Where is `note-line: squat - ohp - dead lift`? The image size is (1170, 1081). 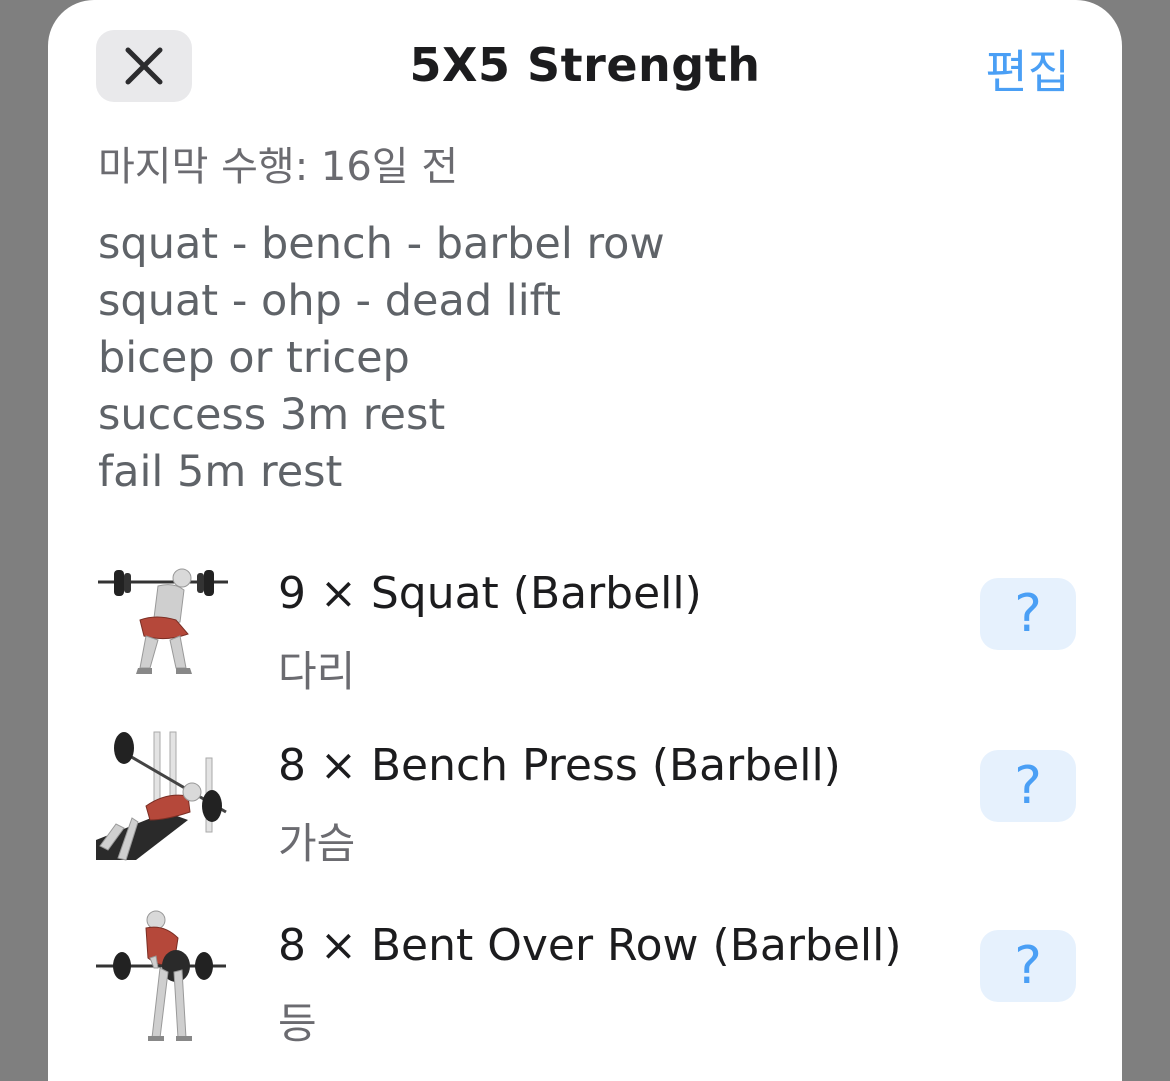 note-line: squat - ohp - dead lift is located at coordinates (329, 301).